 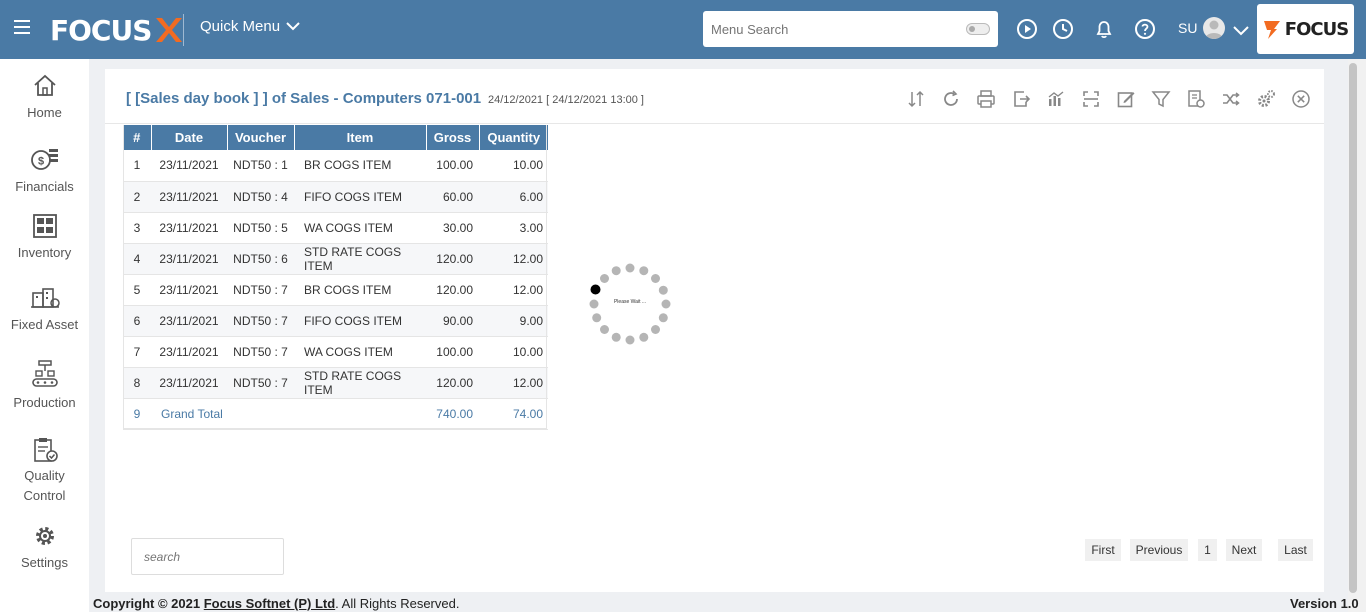 I want to click on user-avatar, so click(x=1214, y=28).